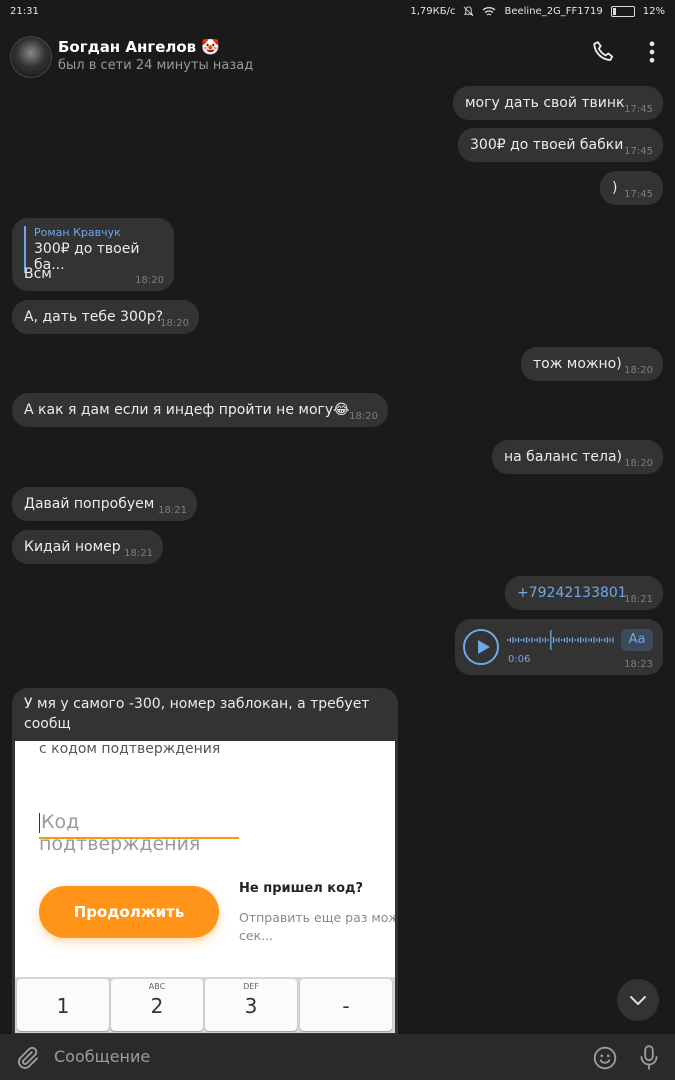 The image size is (675, 1080). I want to click on phone-link: +79242133801, so click(572, 593).